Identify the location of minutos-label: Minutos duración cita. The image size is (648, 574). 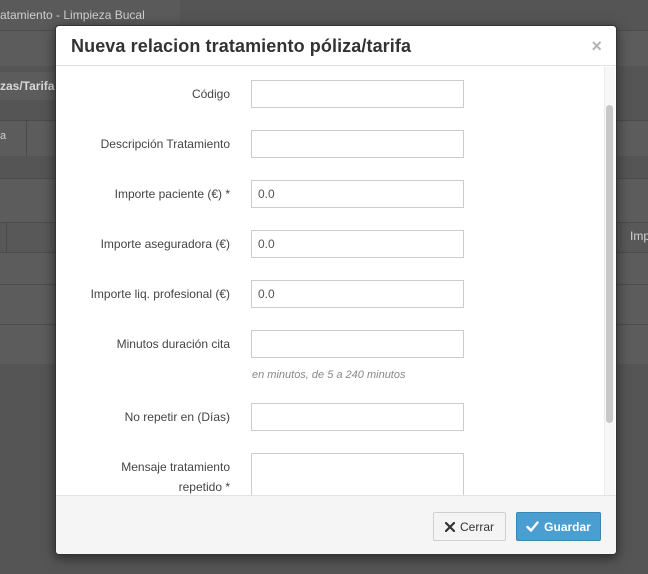
(173, 344).